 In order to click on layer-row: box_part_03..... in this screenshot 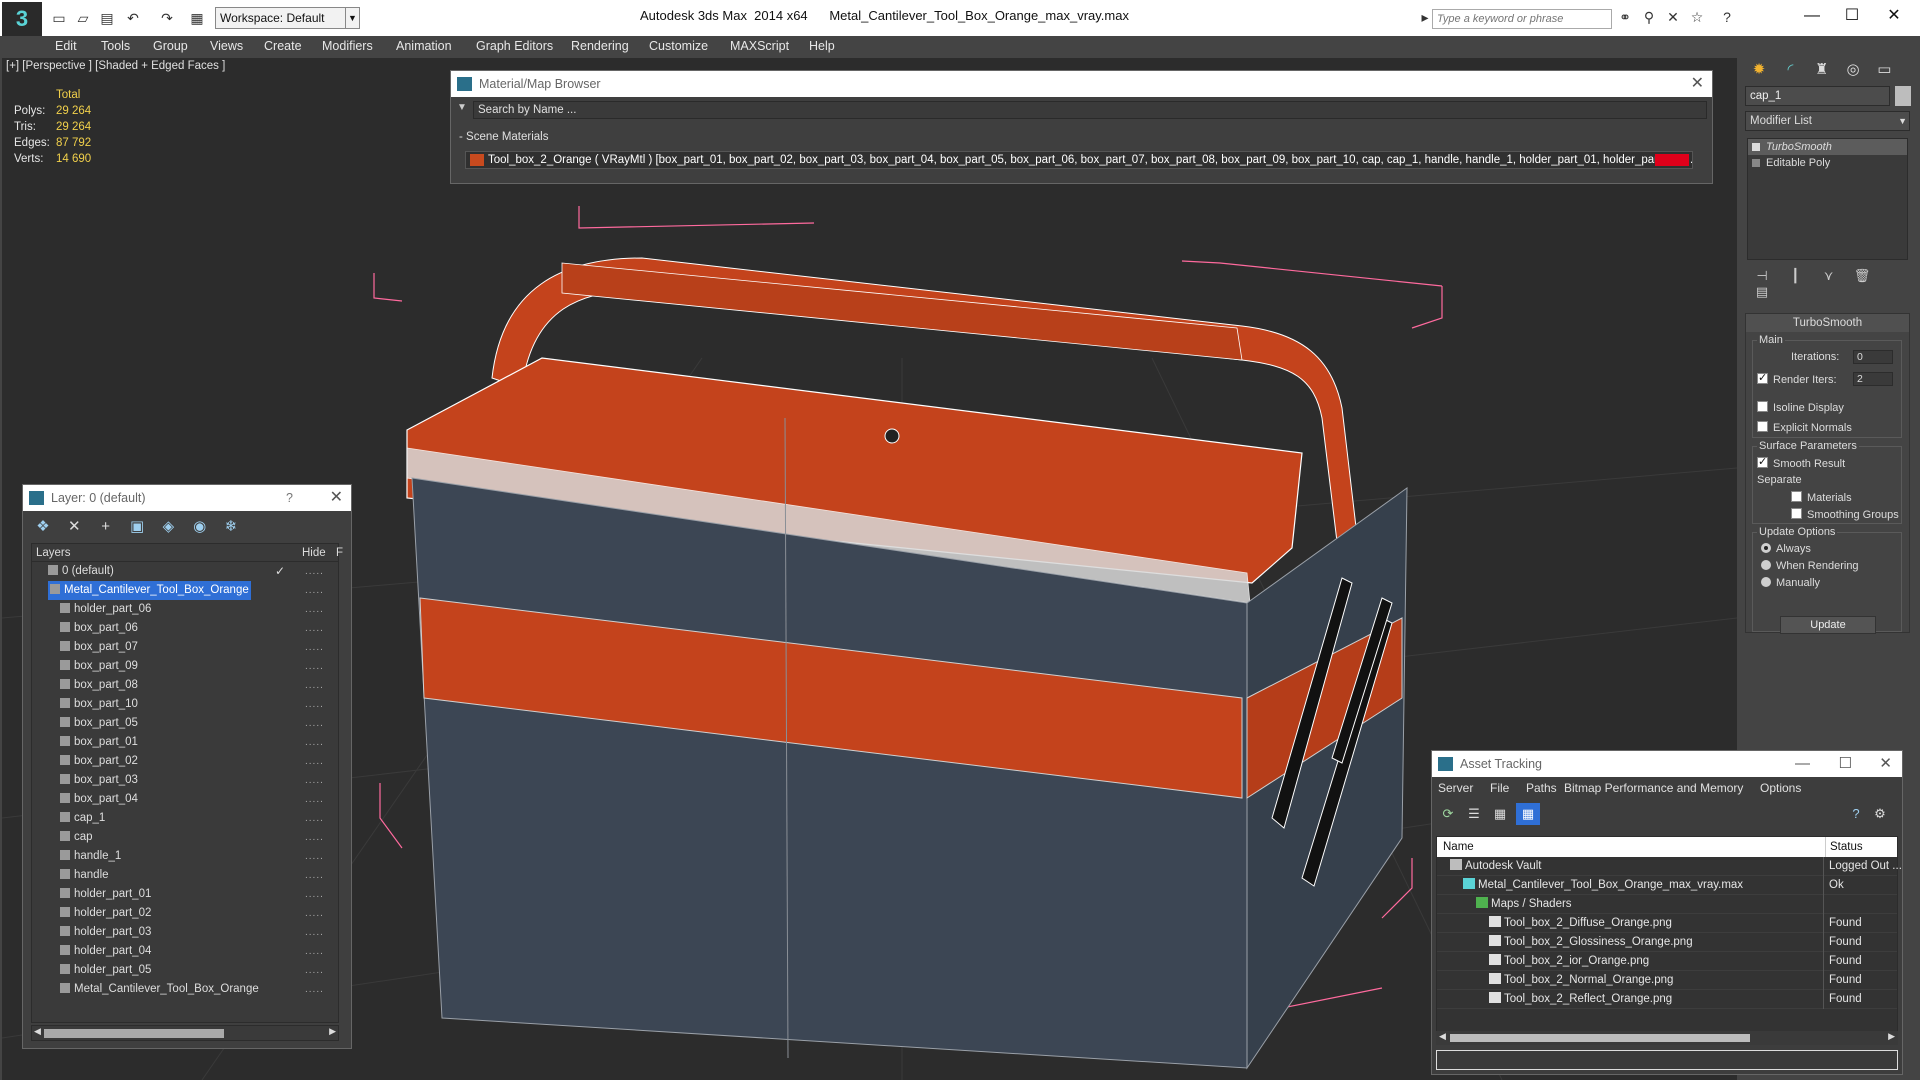, I will do `click(185, 780)`.